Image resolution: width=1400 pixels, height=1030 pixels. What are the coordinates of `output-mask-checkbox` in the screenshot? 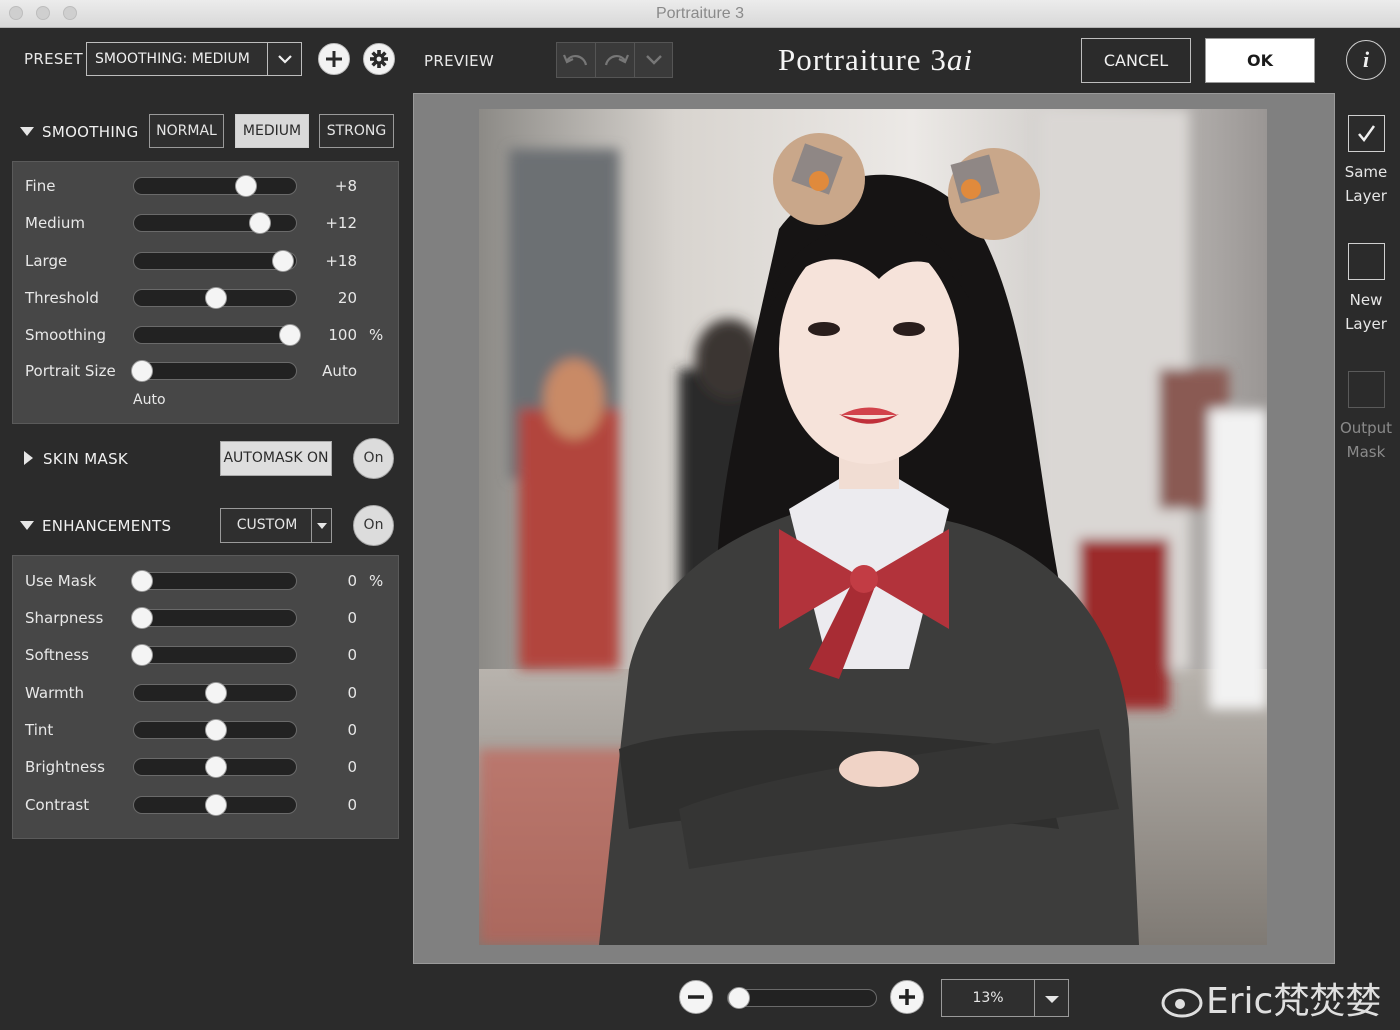 It's located at (1366, 389).